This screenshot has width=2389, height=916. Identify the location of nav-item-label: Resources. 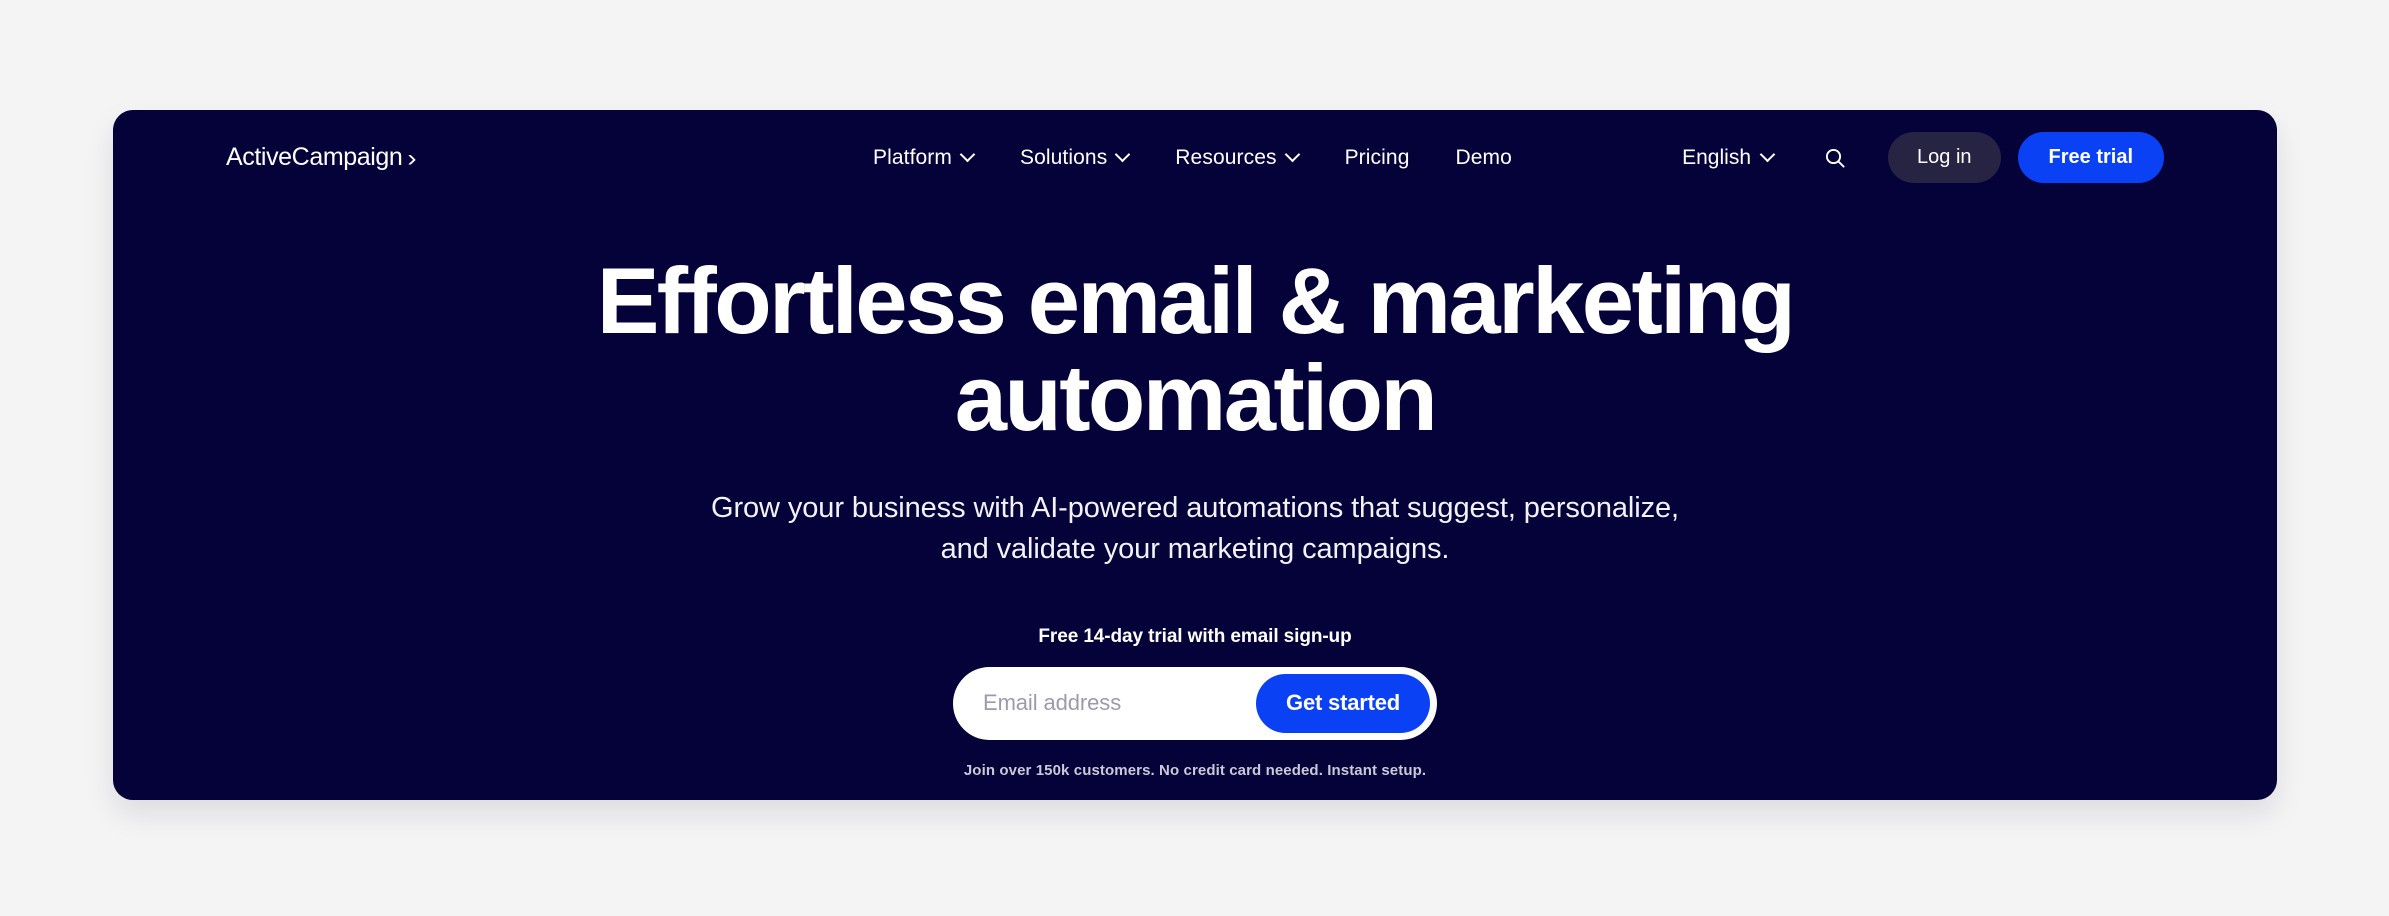
(1226, 157).